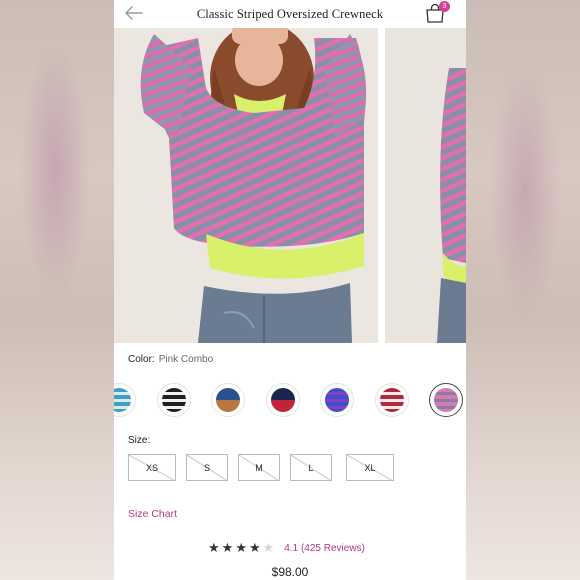 The height and width of the screenshot is (580, 580). I want to click on star-empty-icon: ★, so click(268, 547).